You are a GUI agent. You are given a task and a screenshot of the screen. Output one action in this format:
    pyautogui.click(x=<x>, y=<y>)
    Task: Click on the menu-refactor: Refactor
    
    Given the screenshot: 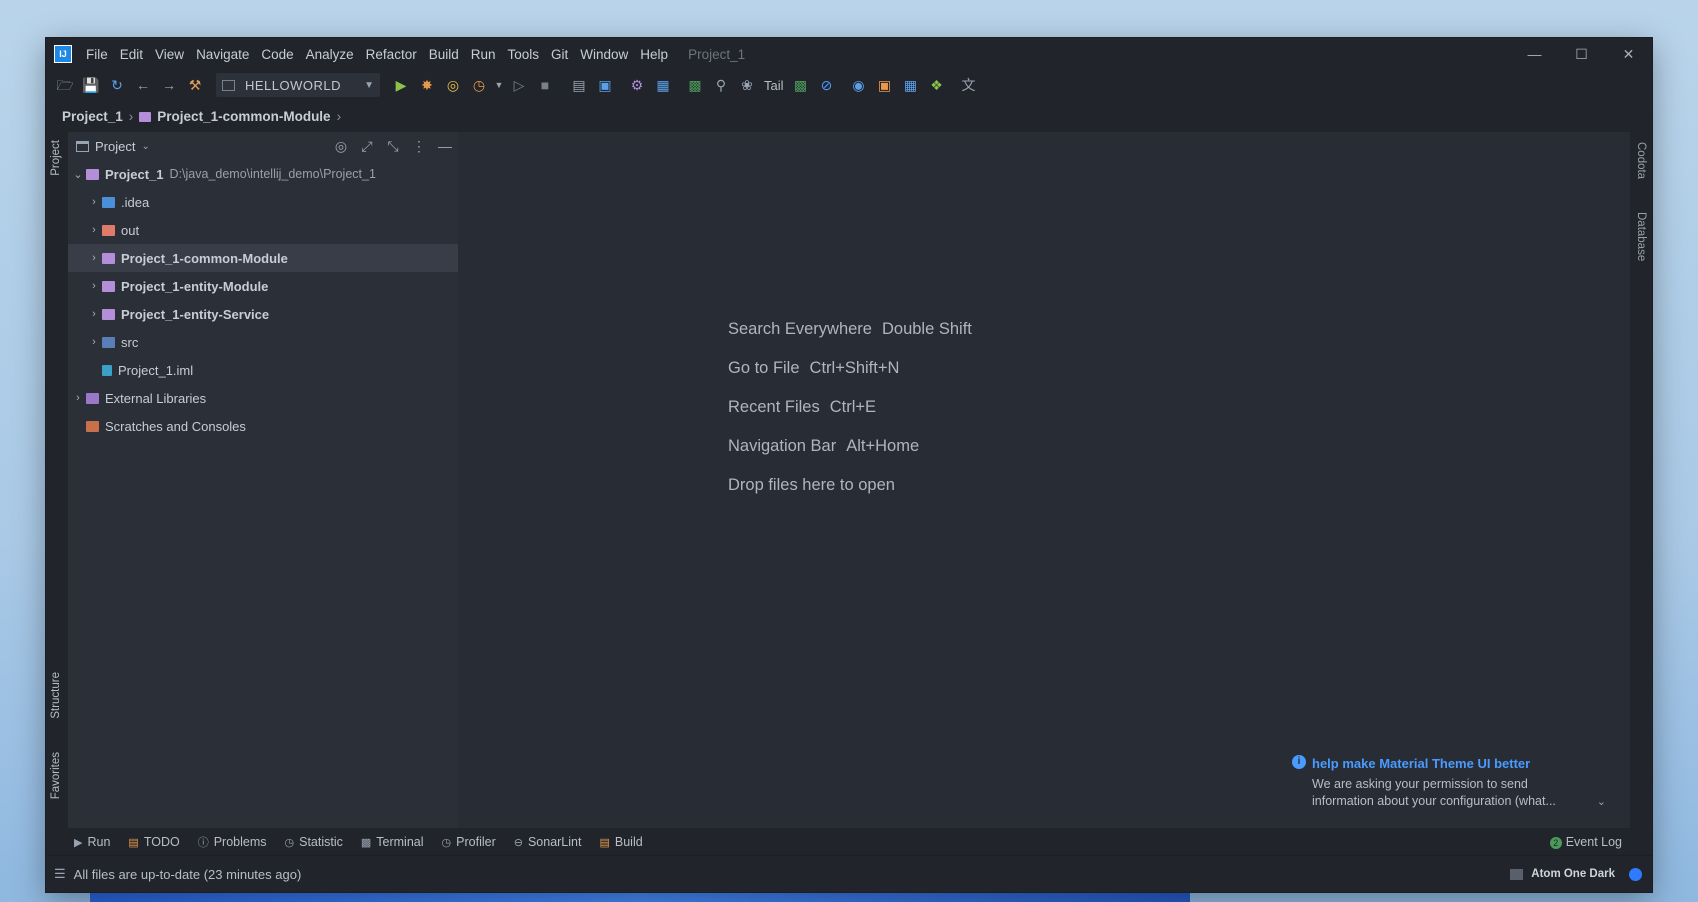 What is the action you would take?
    pyautogui.click(x=391, y=54)
    